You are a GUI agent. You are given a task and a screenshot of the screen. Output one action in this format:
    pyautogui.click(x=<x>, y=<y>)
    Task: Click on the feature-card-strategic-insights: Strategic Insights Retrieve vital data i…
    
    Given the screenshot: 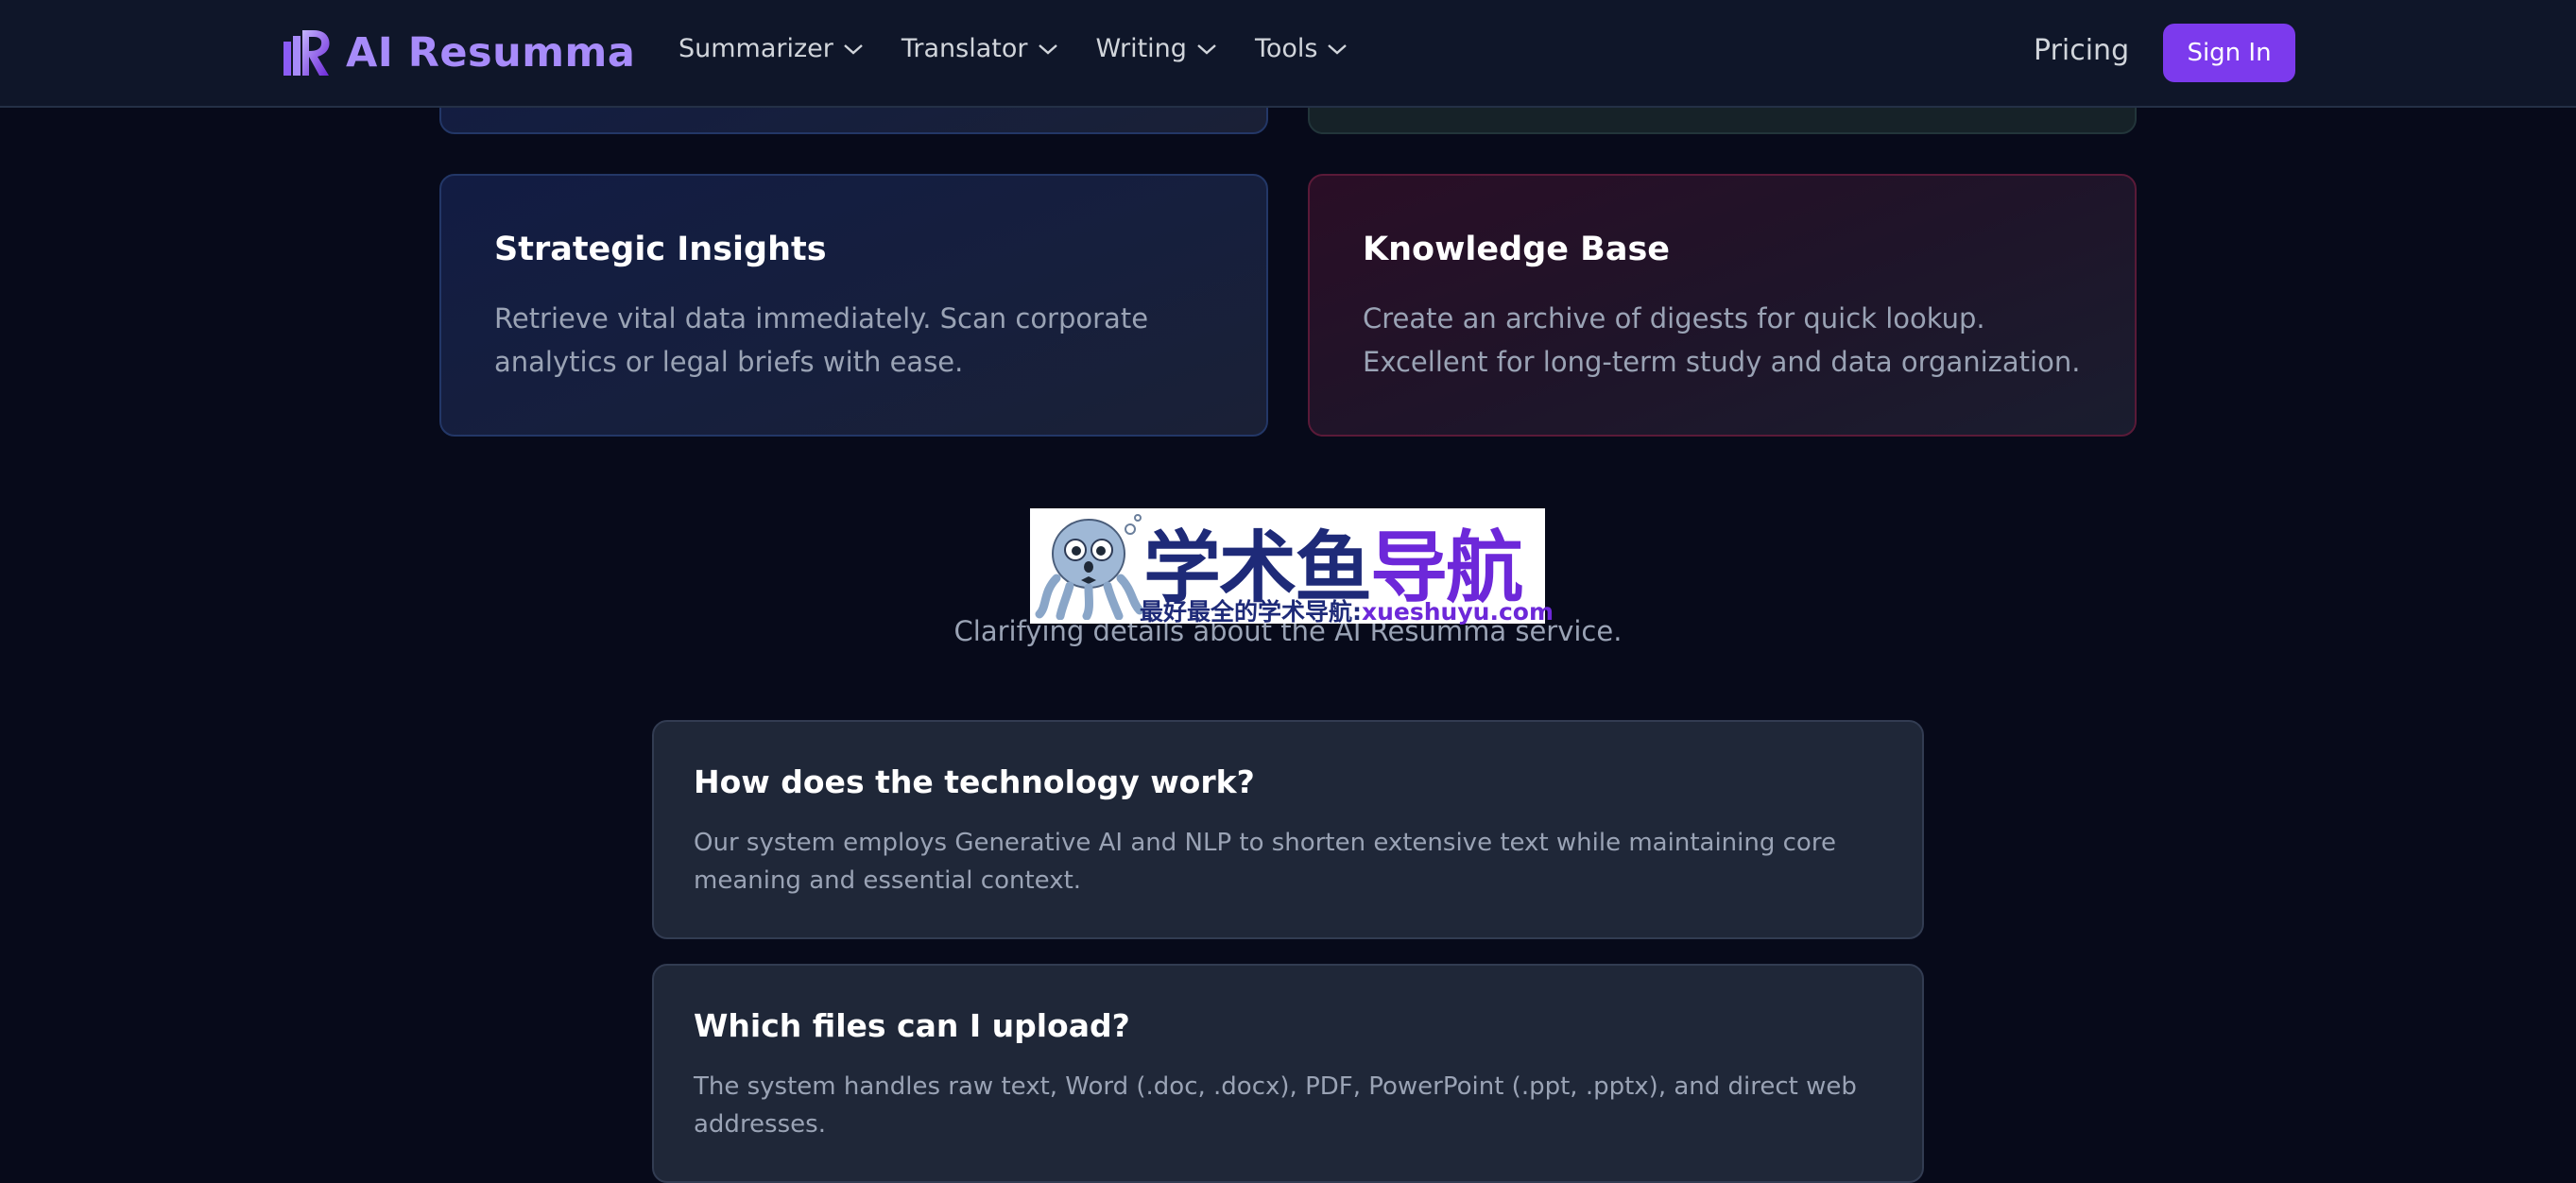 What is the action you would take?
    pyautogui.click(x=853, y=305)
    